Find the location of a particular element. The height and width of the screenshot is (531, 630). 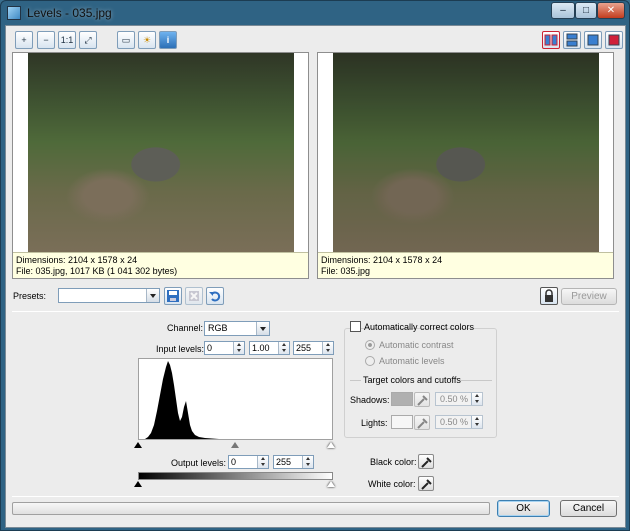

input-white-slider is located at coordinates (331, 445).